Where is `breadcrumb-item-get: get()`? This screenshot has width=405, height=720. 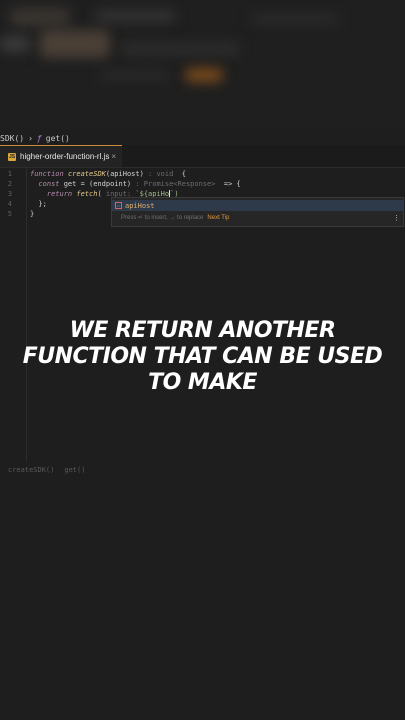 breadcrumb-item-get: get() is located at coordinates (58, 138).